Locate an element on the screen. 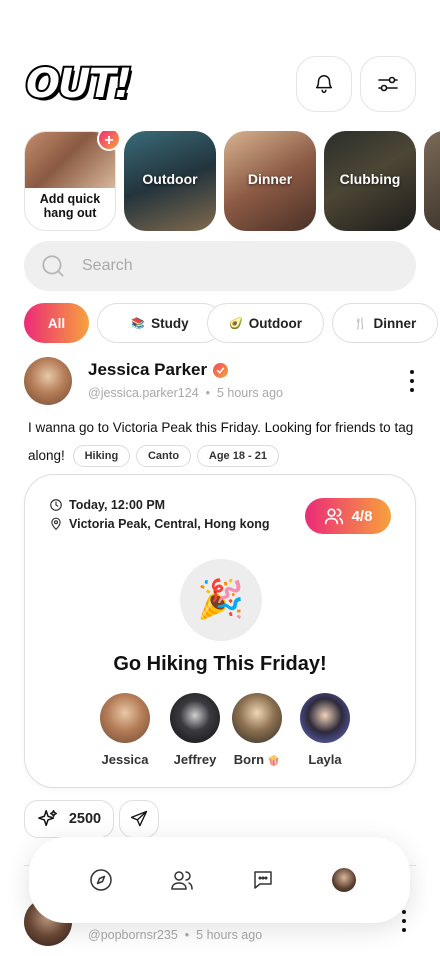  chip-outdoor-label: Outdoor is located at coordinates (275, 323).